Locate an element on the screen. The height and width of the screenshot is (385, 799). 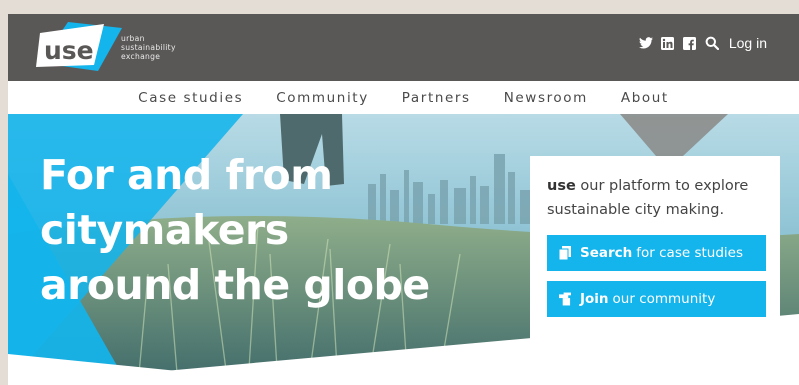
nav-item-case-studies: Case studies is located at coordinates (190, 98).